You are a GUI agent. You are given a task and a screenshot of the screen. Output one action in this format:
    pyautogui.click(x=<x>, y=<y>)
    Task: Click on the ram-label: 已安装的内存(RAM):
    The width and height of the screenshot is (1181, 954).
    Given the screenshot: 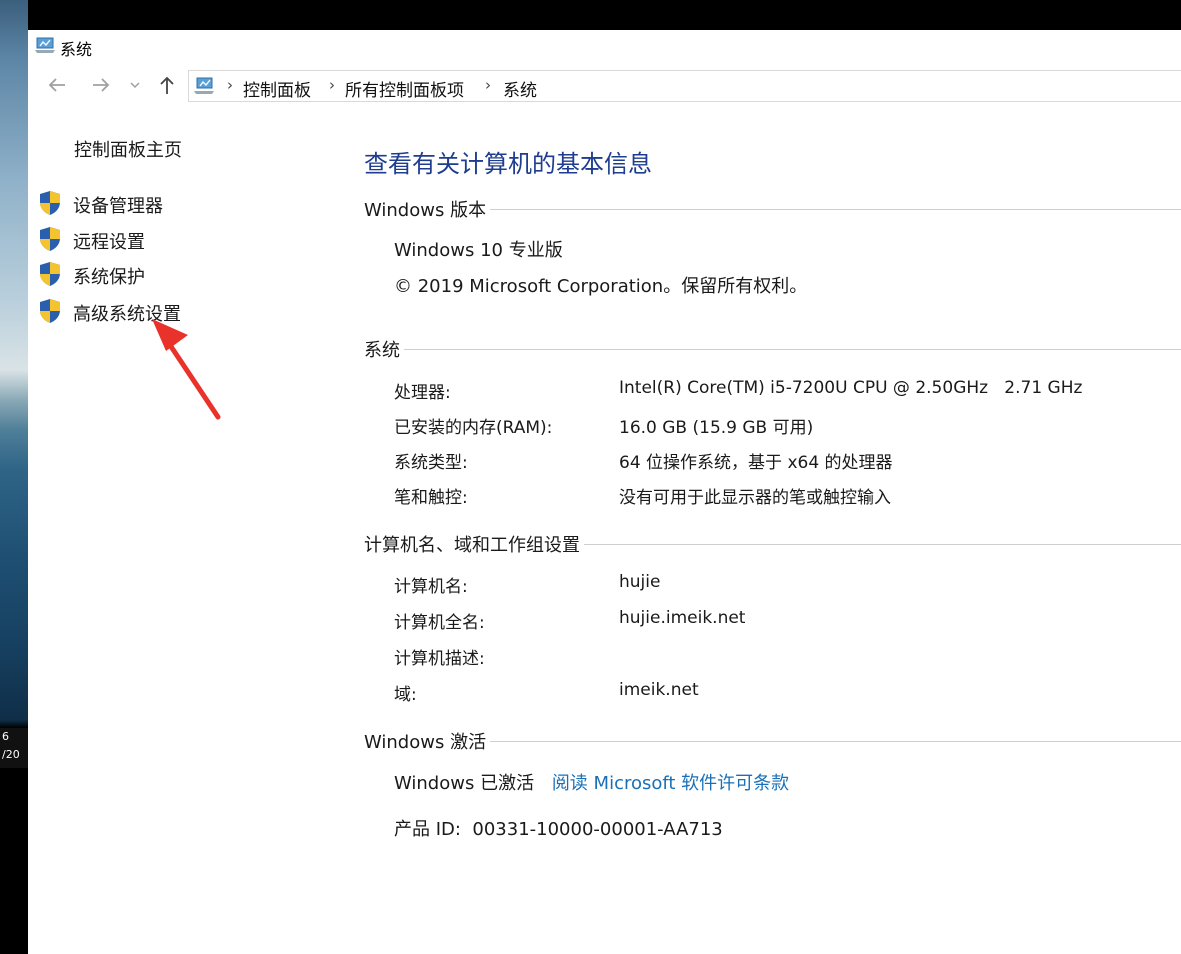 What is the action you would take?
    pyautogui.click(x=473, y=428)
    